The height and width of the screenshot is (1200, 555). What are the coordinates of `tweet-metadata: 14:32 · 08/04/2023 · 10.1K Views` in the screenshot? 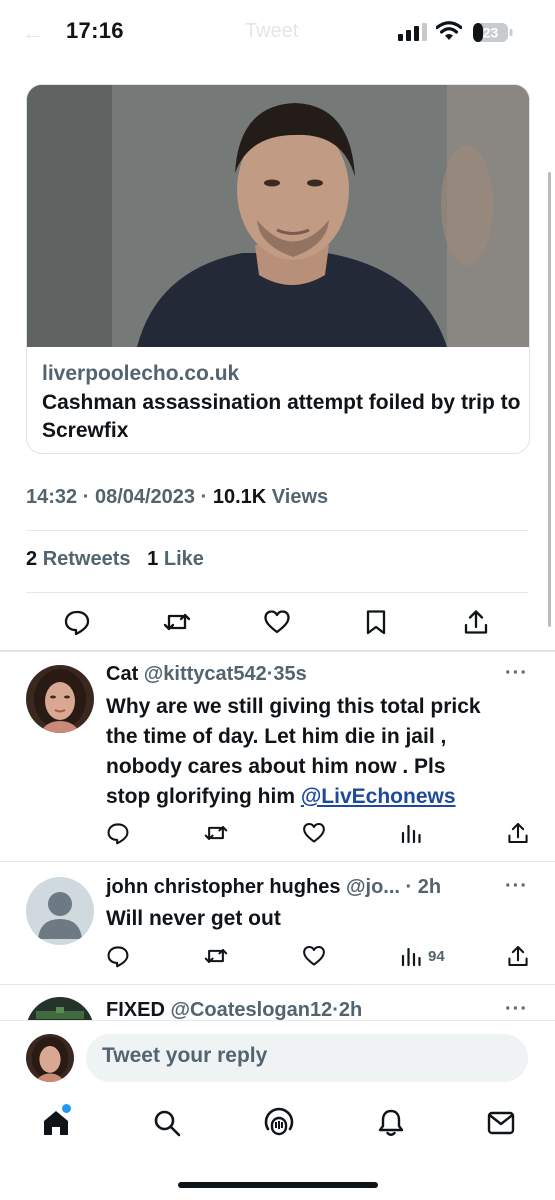 It's located at (177, 497).